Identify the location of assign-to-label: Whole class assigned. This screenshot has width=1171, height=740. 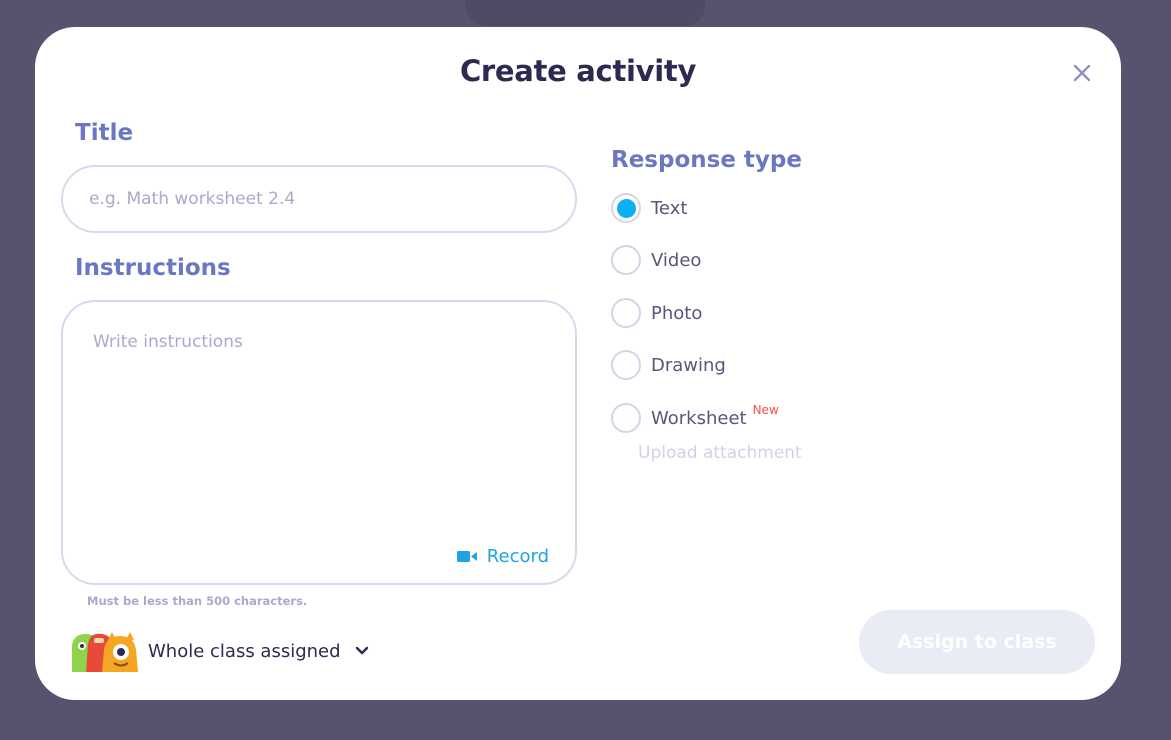
(244, 651).